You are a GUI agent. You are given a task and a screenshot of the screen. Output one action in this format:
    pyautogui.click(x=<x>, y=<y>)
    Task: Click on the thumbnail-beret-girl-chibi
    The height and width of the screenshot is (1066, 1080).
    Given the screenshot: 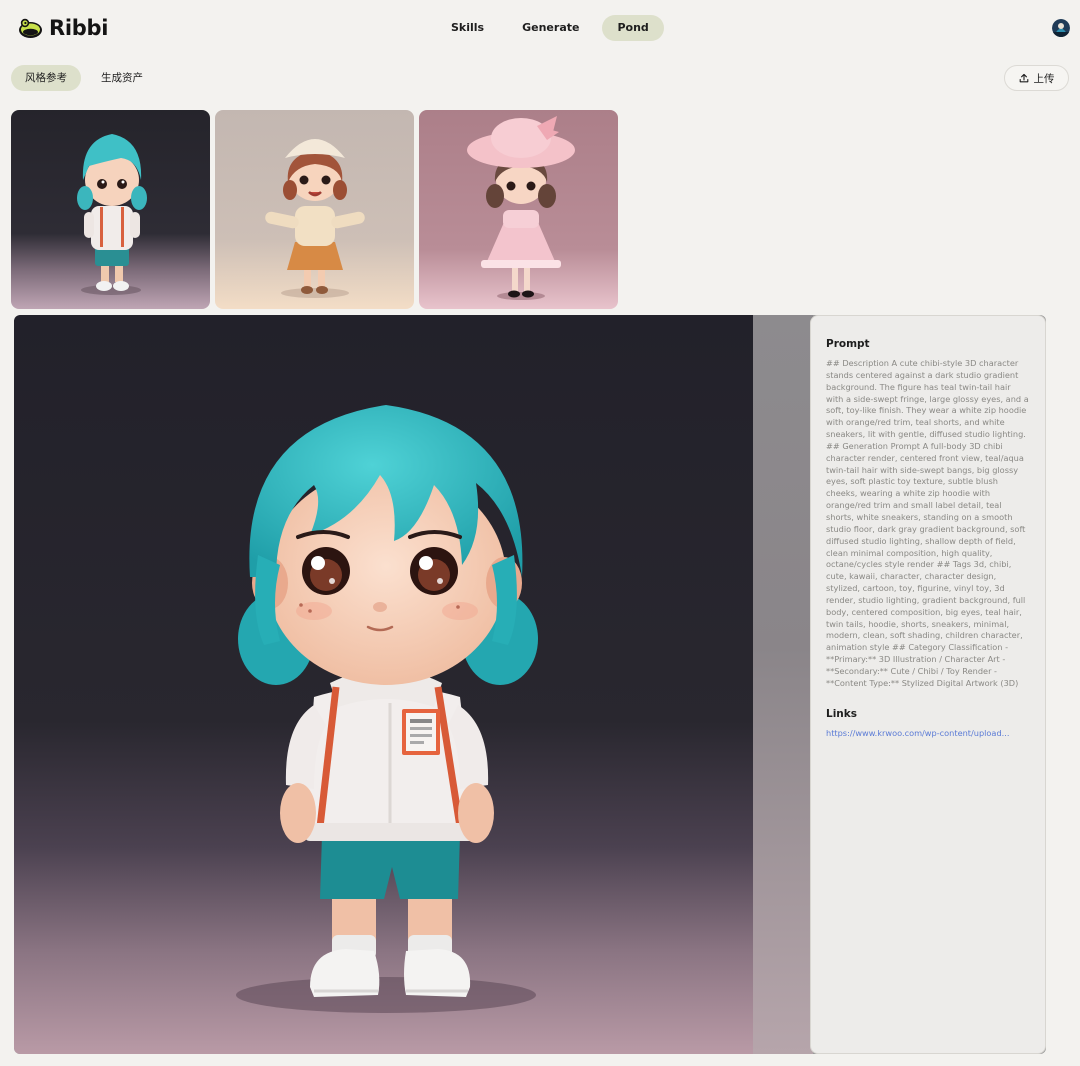 What is the action you would take?
    pyautogui.click(x=314, y=209)
    